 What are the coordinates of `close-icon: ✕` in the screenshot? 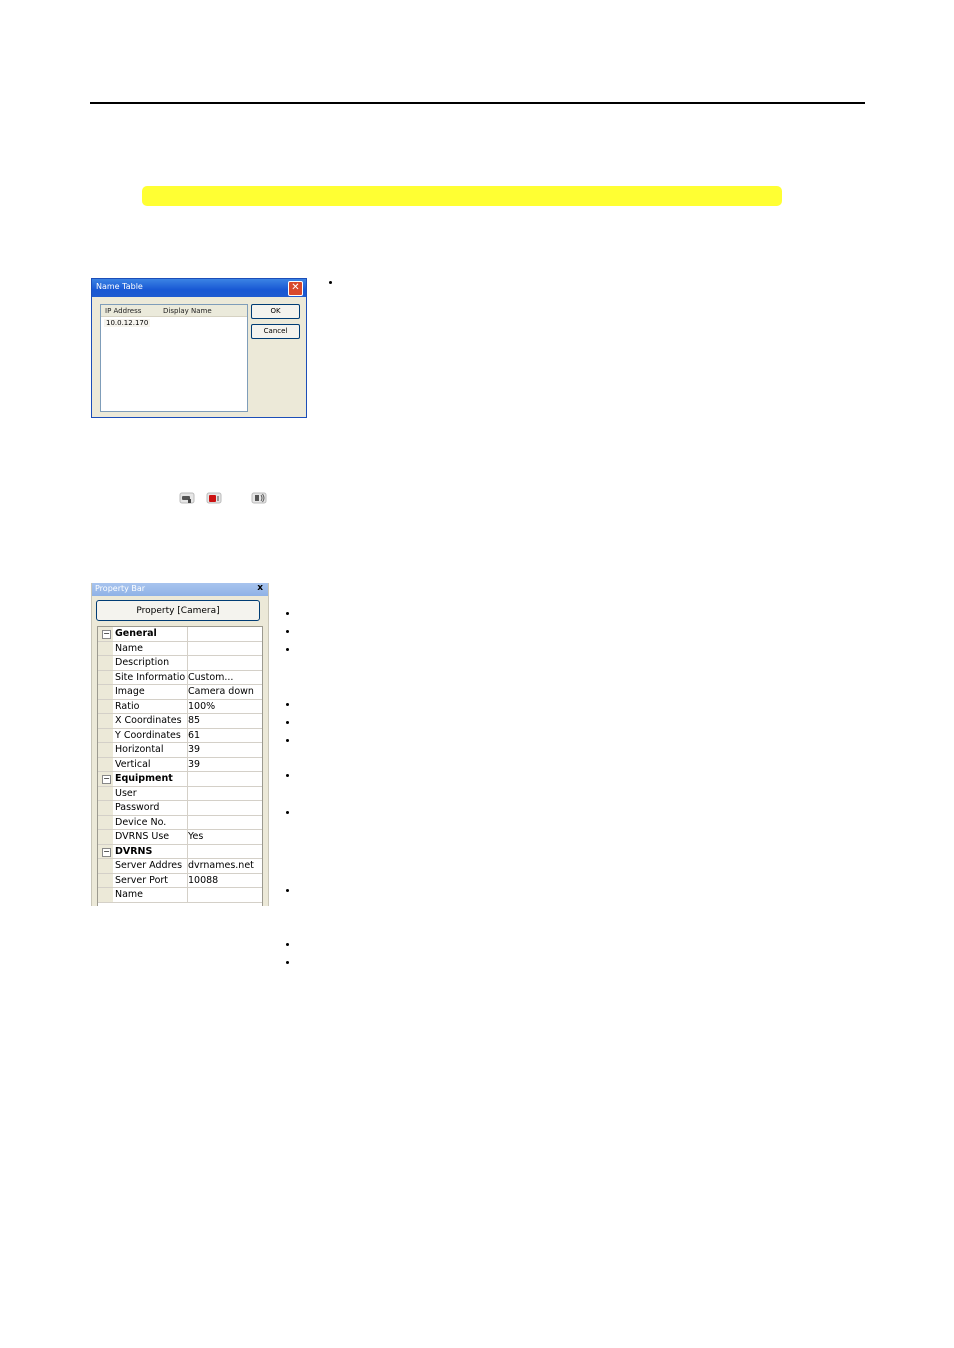 It's located at (295, 288).